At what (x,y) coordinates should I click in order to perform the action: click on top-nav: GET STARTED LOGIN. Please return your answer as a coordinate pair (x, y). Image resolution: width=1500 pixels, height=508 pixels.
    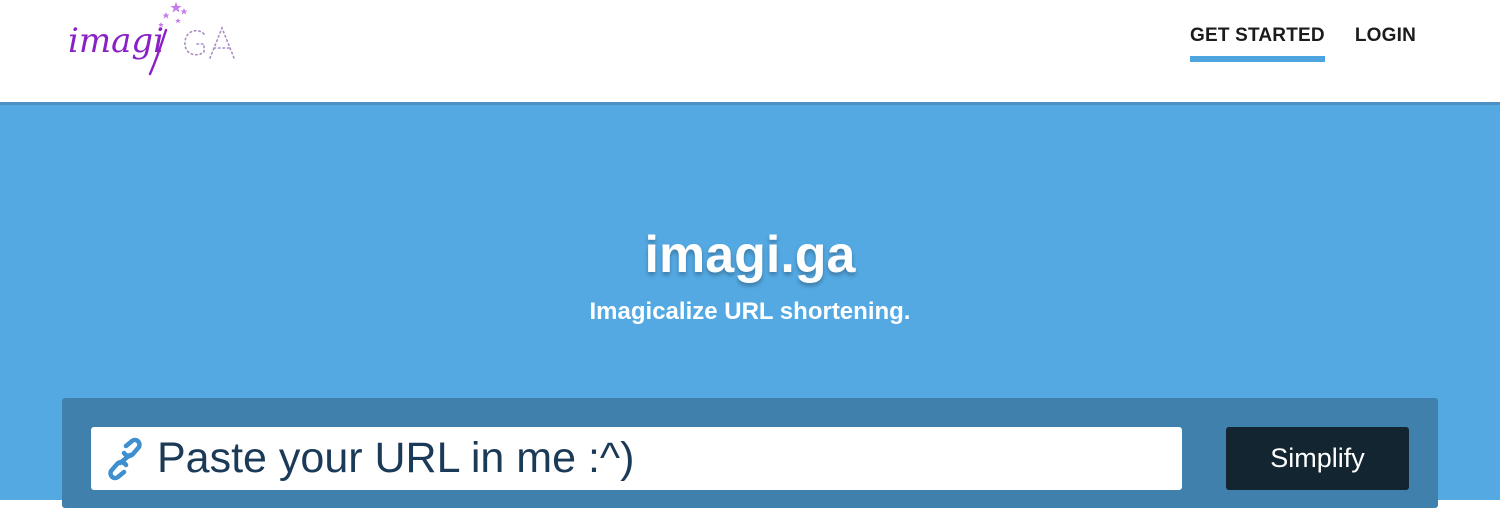
    Looking at the image, I should click on (1288, 35).